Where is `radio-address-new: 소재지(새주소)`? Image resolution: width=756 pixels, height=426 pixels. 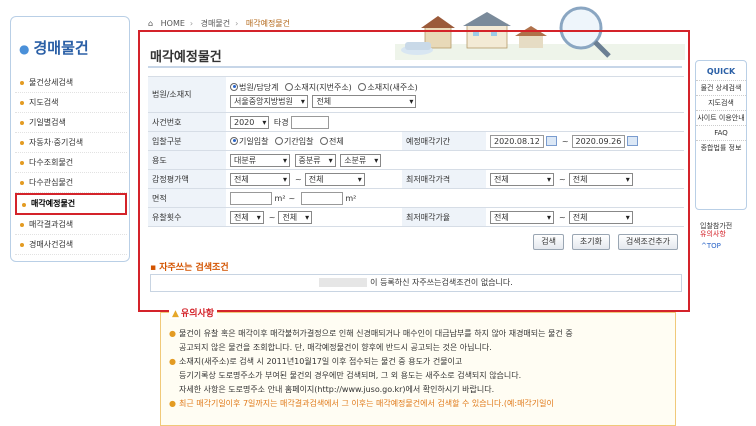
radio-address-new: 소재지(새주소) is located at coordinates (388, 87).